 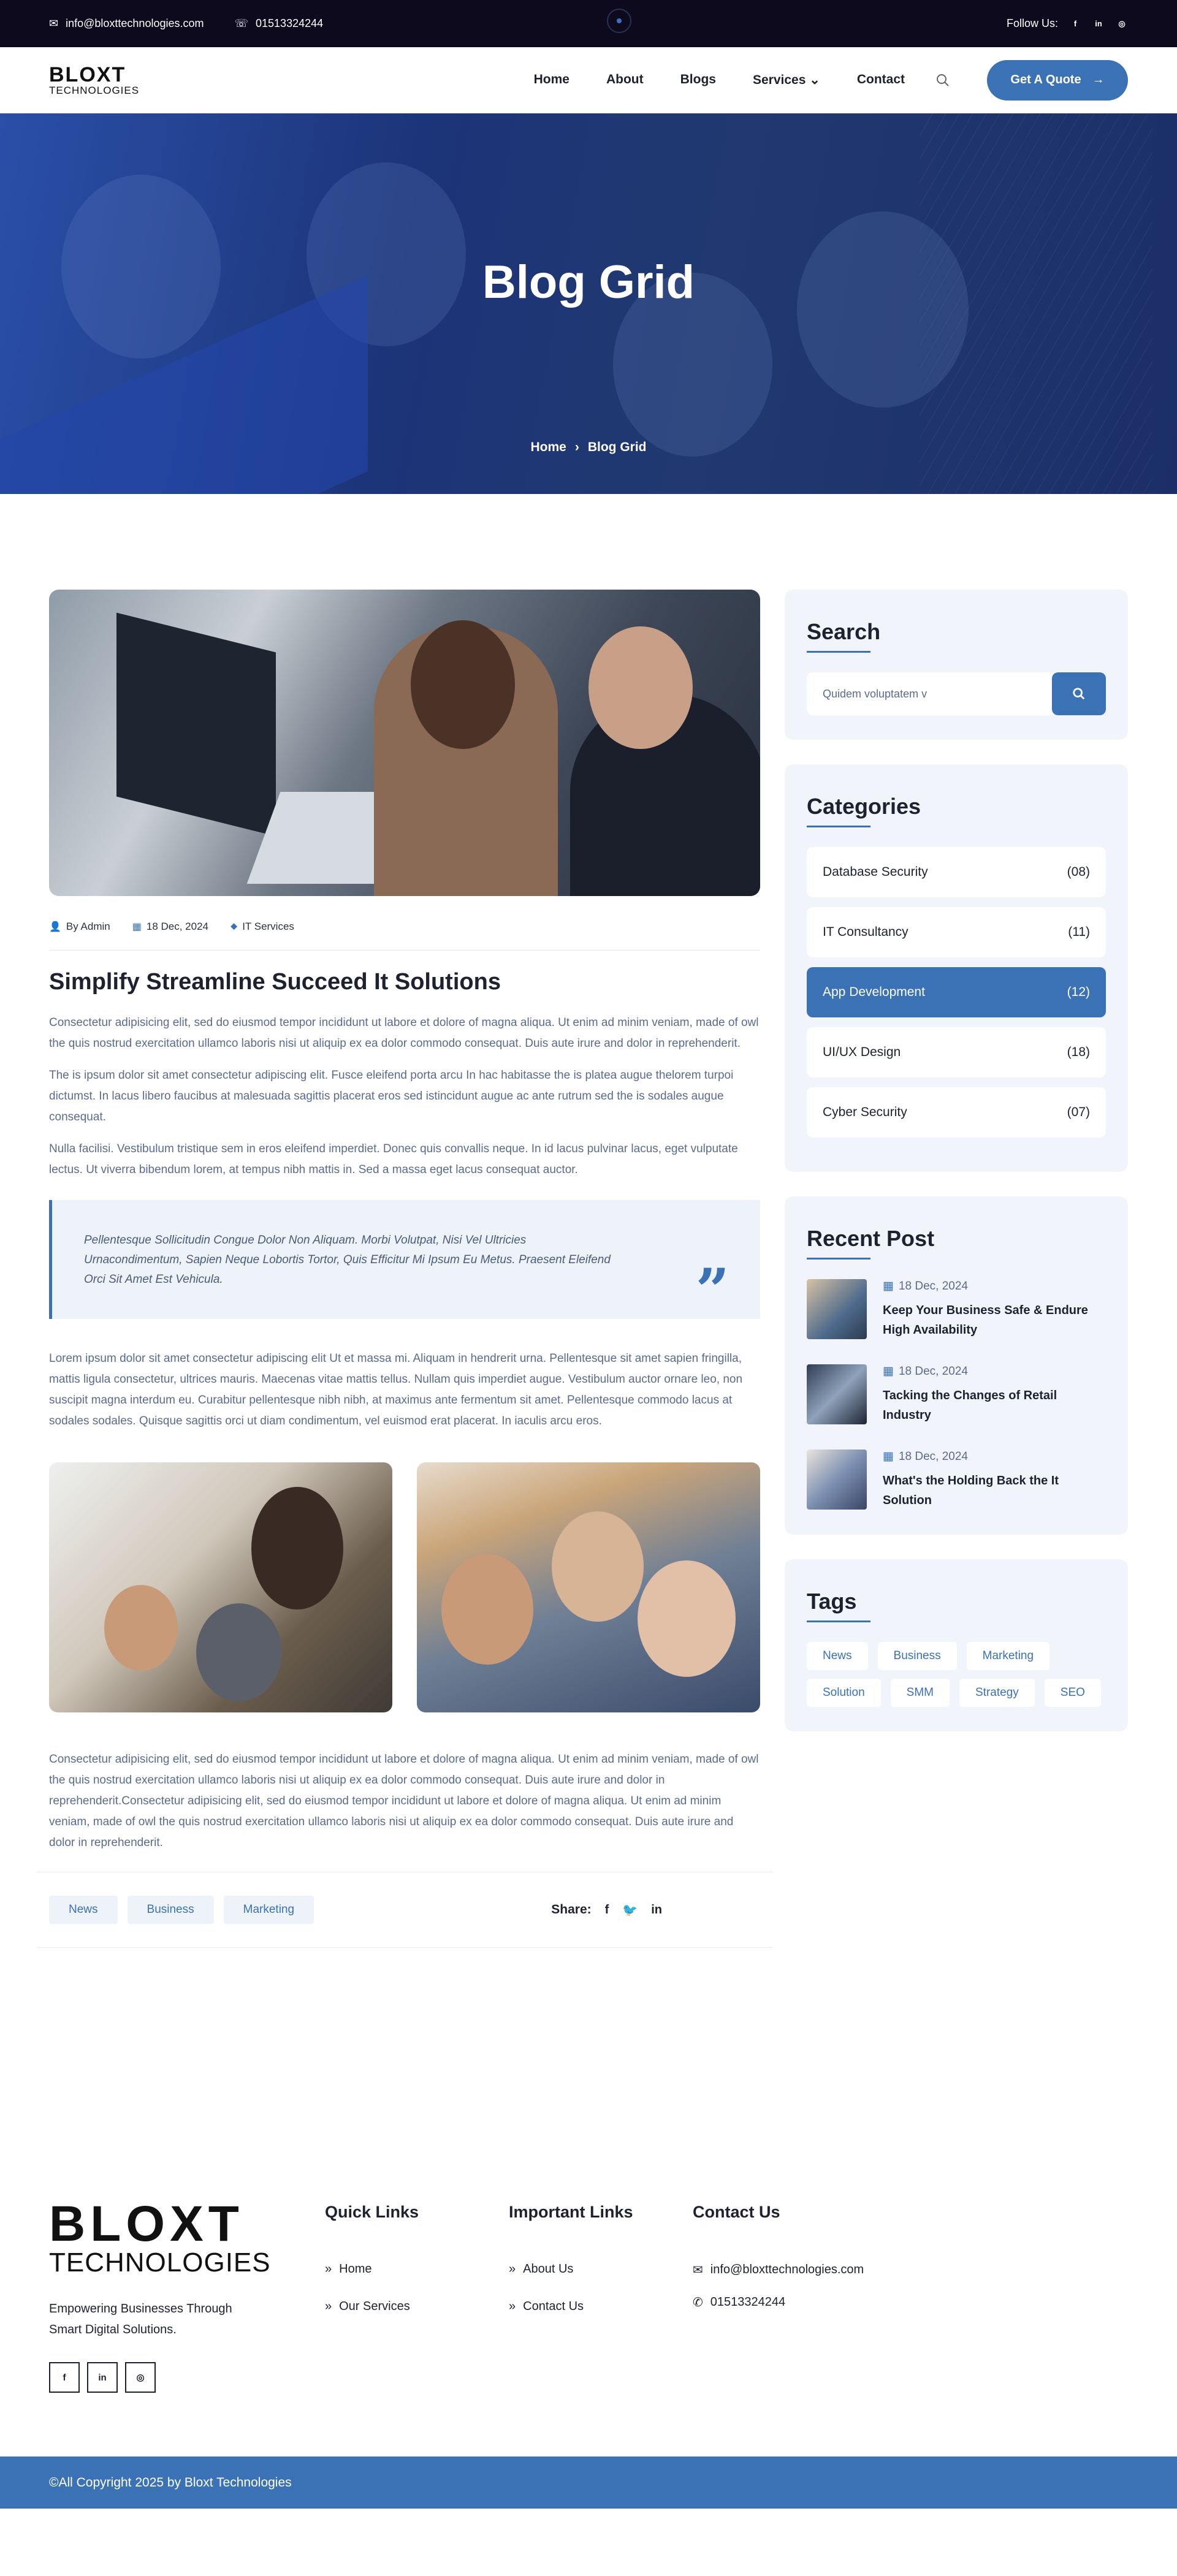 What do you see at coordinates (126, 23) in the screenshot?
I see `topbar-email: ✉ info@bloxttechnologies.com` at bounding box center [126, 23].